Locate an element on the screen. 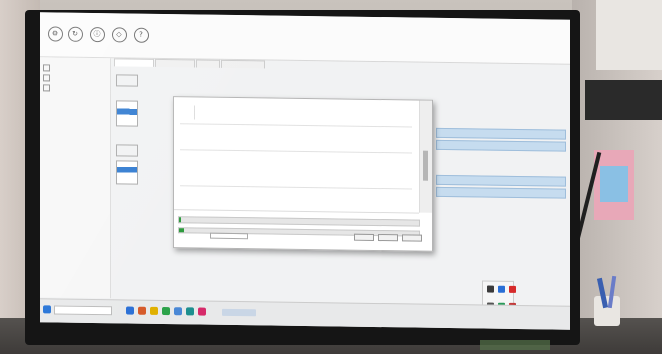 The image size is (662, 354). ribbon-tool: ? is located at coordinates (141, 35).